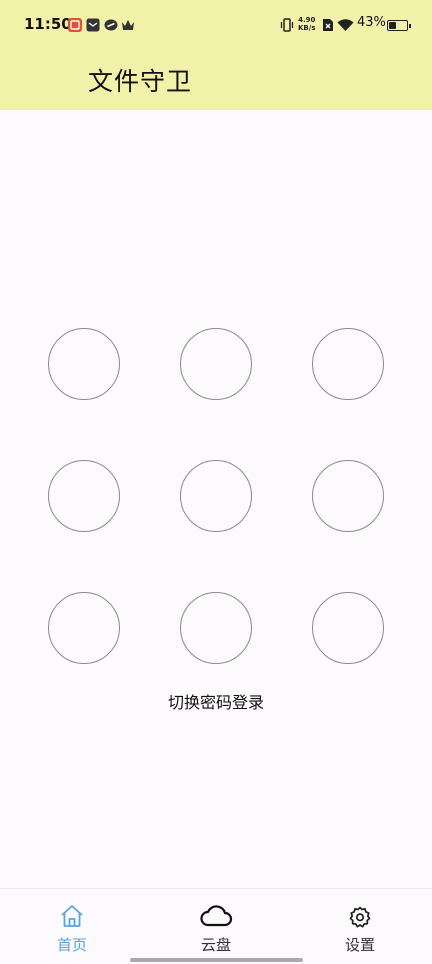  I want to click on vibrate-icon, so click(287, 25).